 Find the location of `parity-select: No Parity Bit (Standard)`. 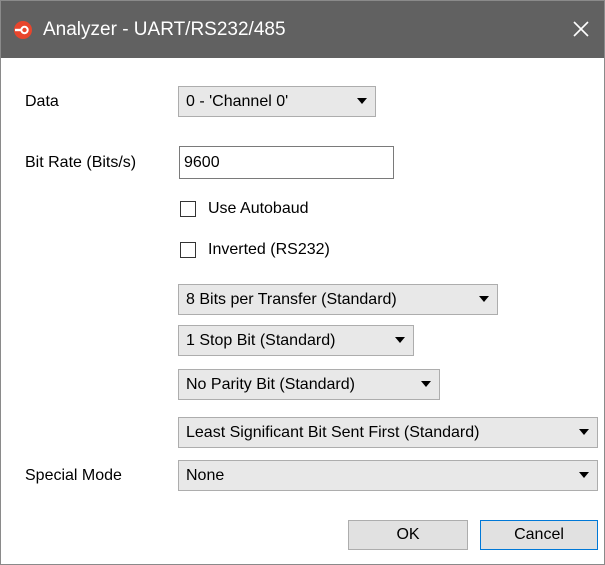

parity-select: No Parity Bit (Standard) is located at coordinates (309, 384).